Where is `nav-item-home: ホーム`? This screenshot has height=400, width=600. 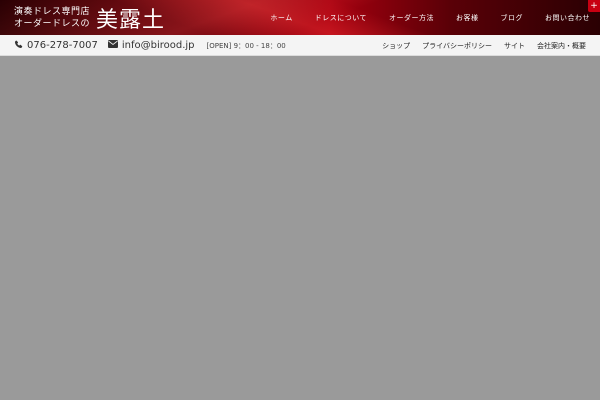 nav-item-home: ホーム is located at coordinates (281, 18).